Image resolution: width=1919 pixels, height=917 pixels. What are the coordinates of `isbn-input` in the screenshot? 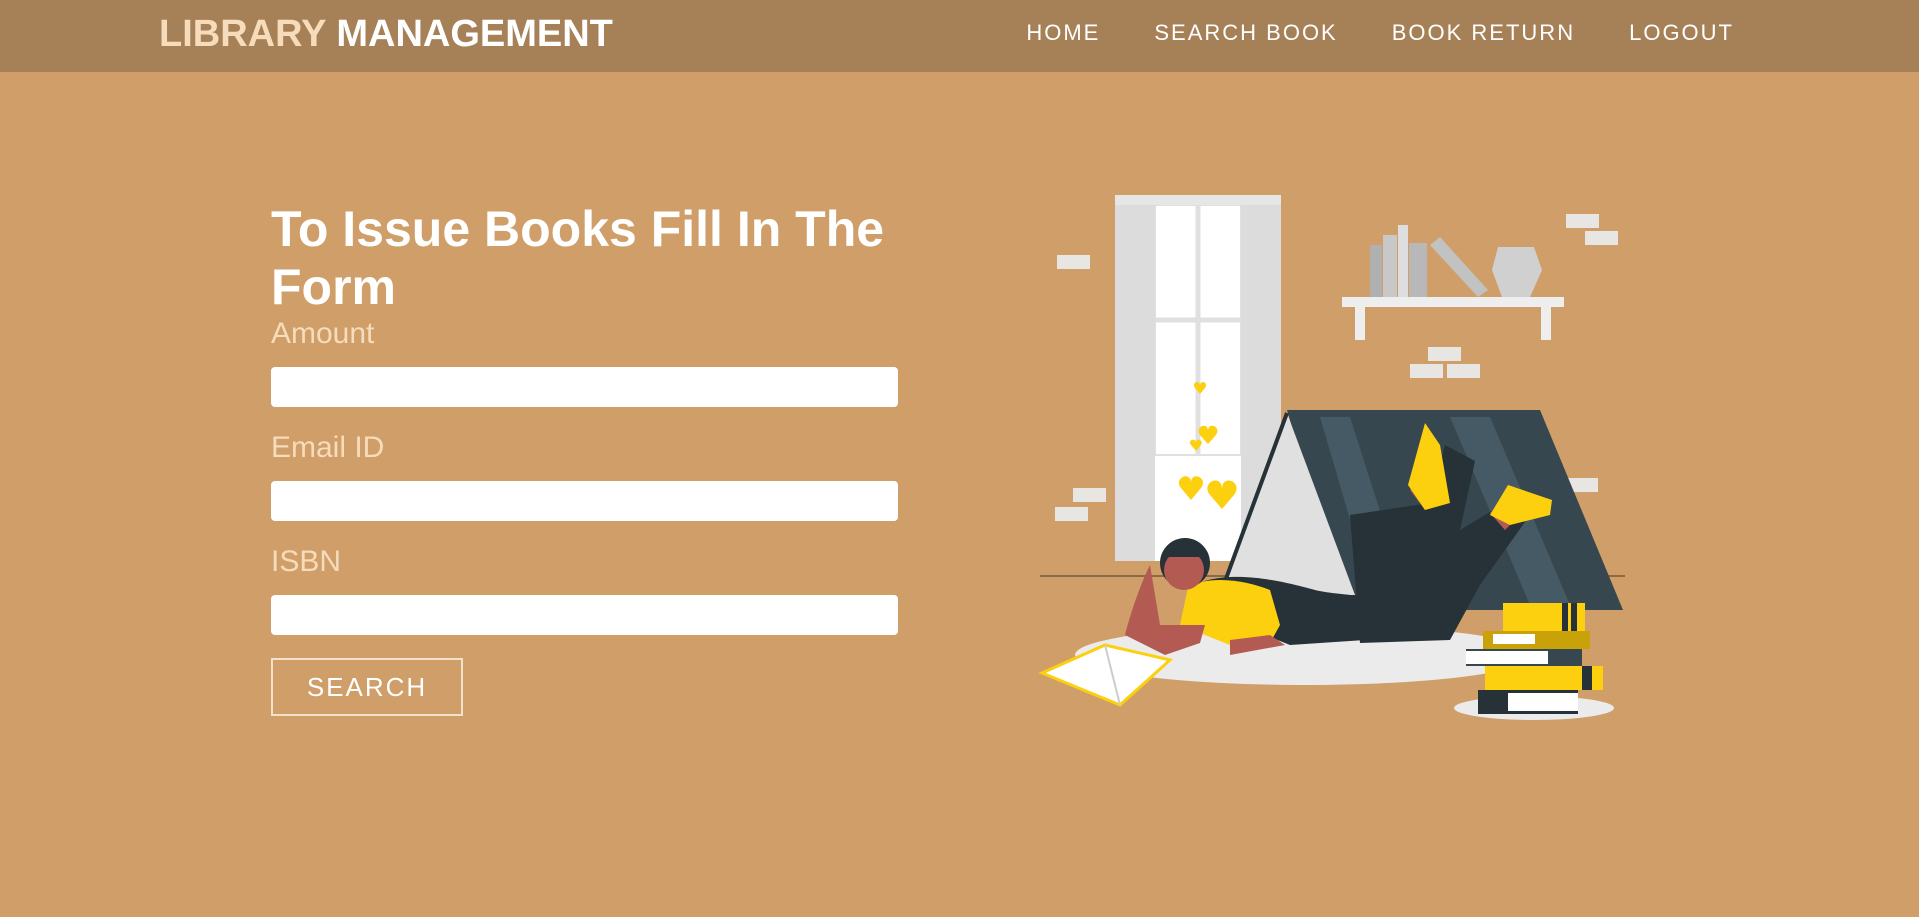 It's located at (584, 615).